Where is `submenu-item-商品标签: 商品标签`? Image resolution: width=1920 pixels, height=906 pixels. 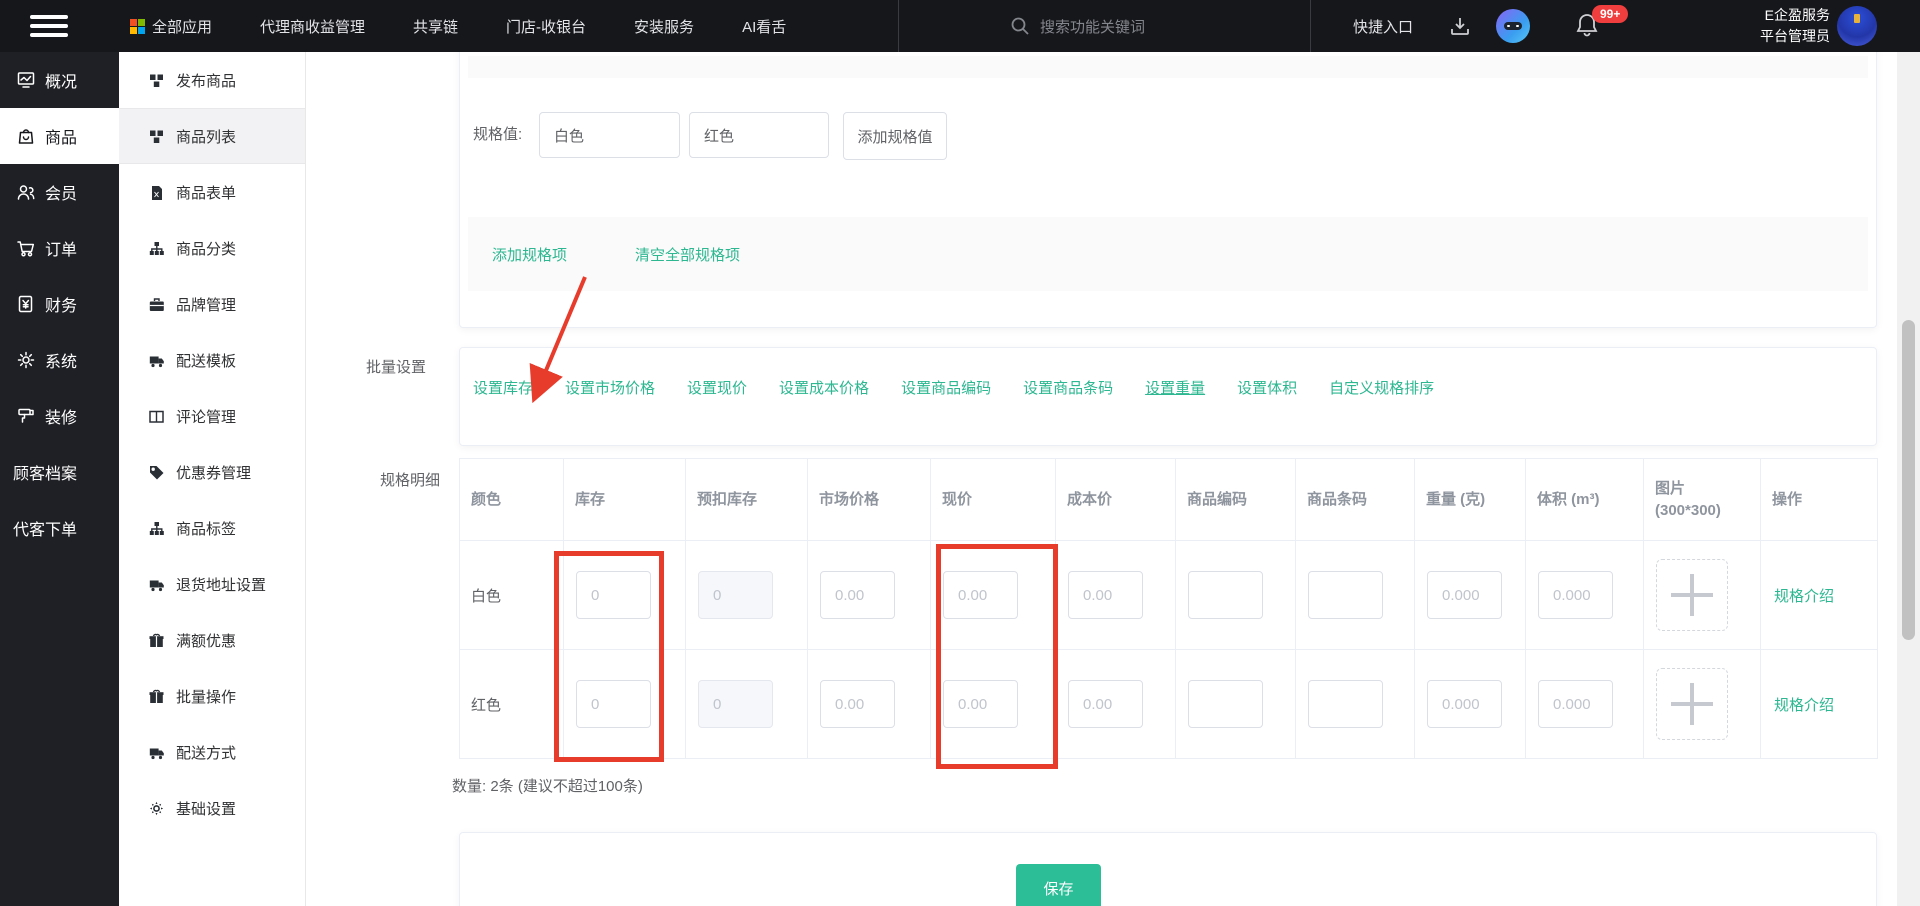
submenu-item-商品标签: 商品标签 is located at coordinates (212, 528).